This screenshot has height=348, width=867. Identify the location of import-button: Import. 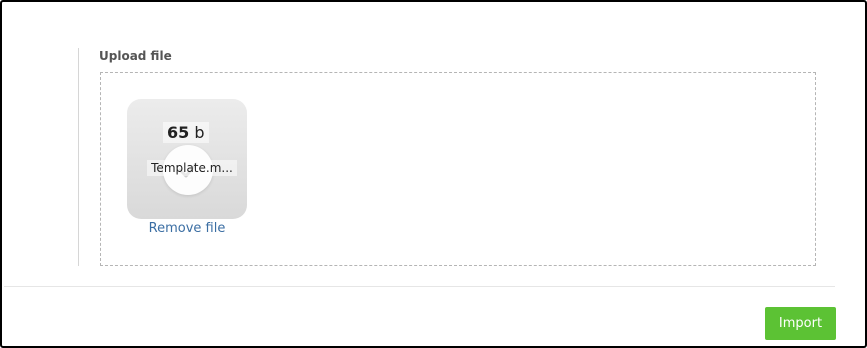
(800, 323).